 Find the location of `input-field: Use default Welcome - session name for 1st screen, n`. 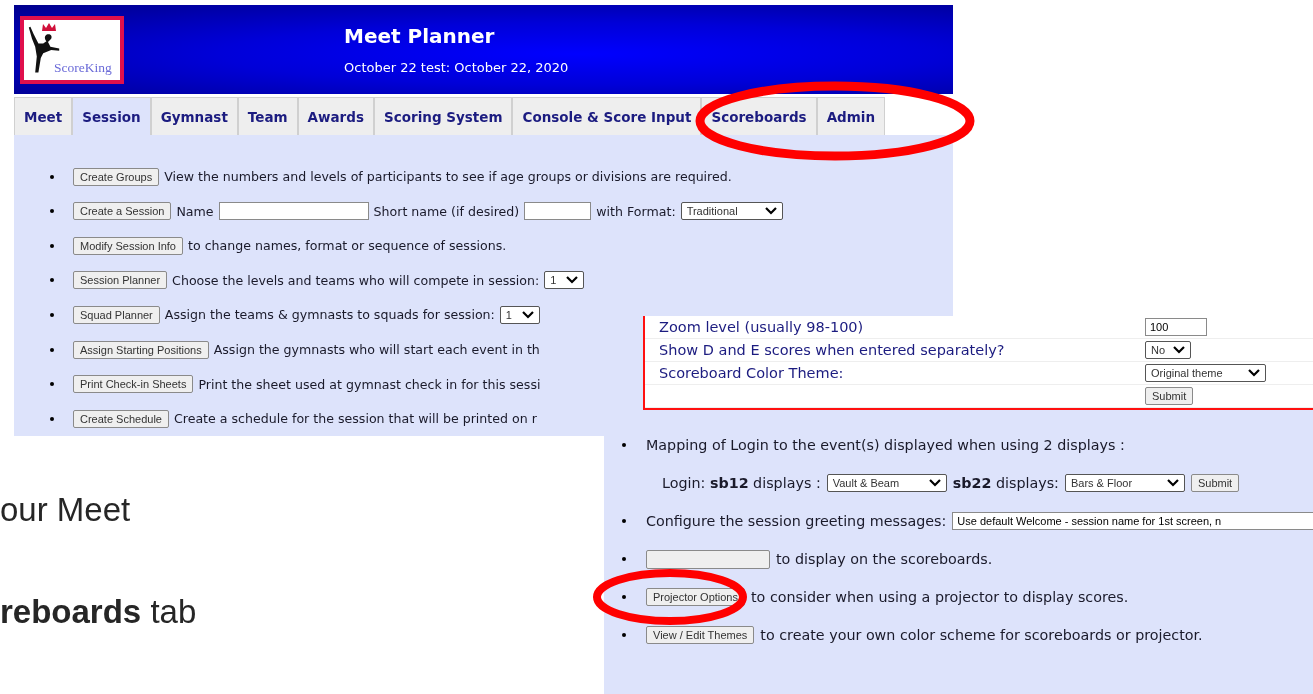

input-field: Use default Welcome - session name for 1st screen, n is located at coordinates (1132, 521).